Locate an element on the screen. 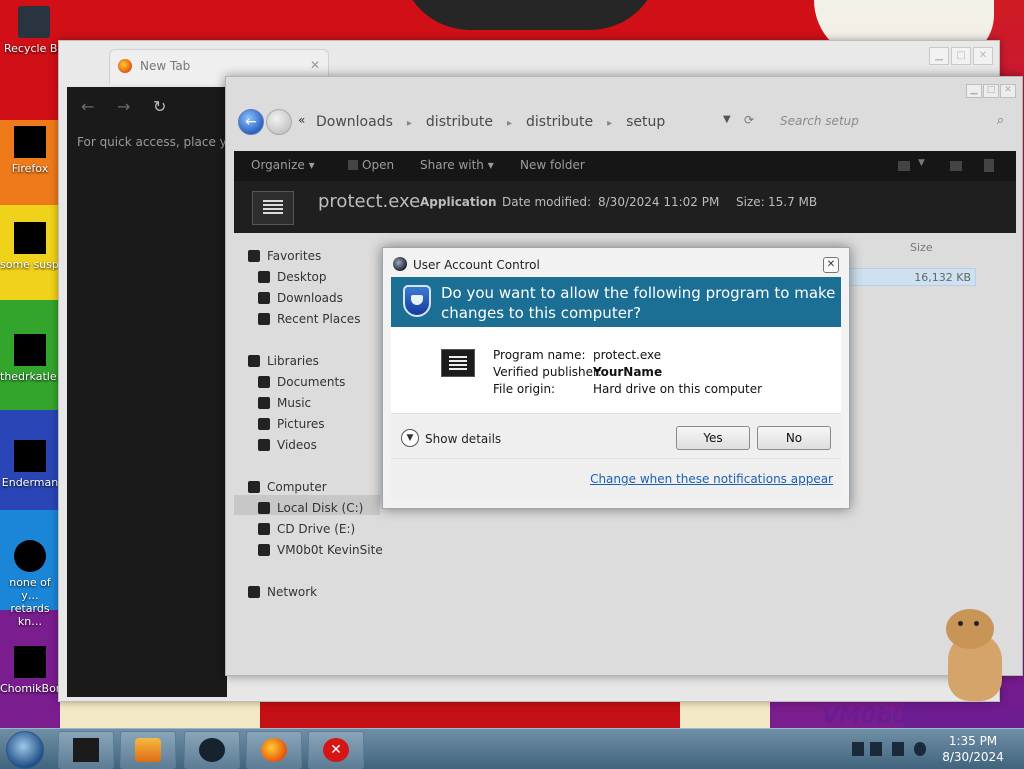  hamster-head is located at coordinates (970, 629).